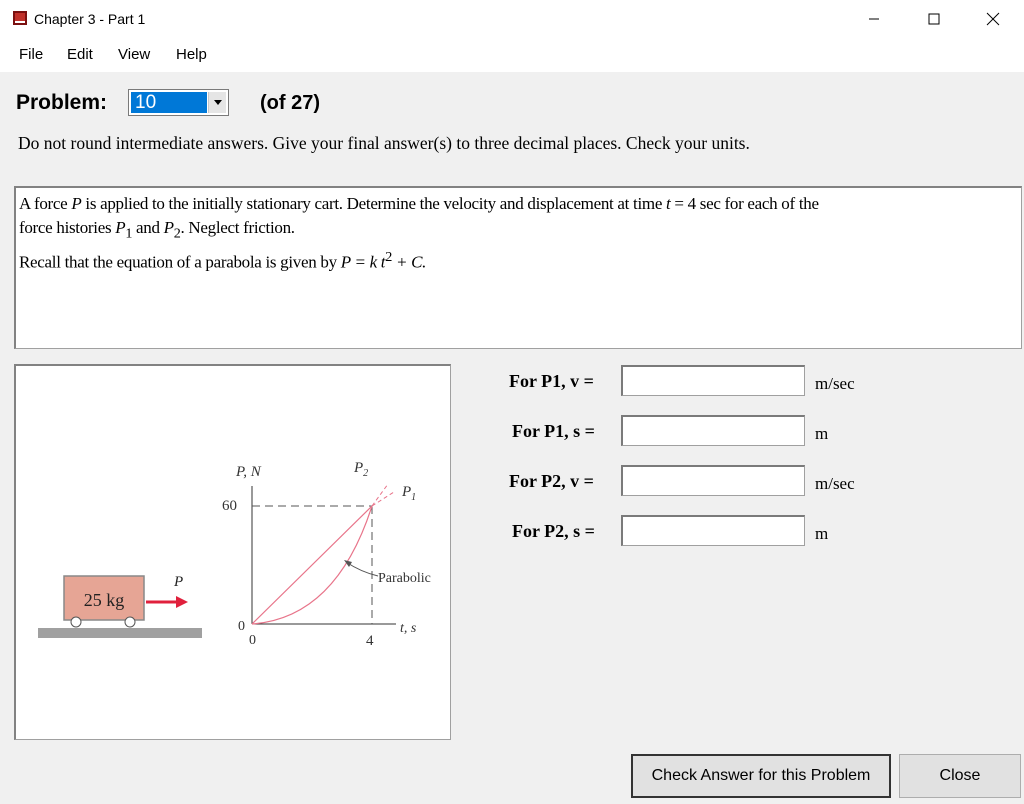 Image resolution: width=1024 pixels, height=804 pixels. What do you see at coordinates (822, 533) in the screenshot?
I see `unit-p2-s: m` at bounding box center [822, 533].